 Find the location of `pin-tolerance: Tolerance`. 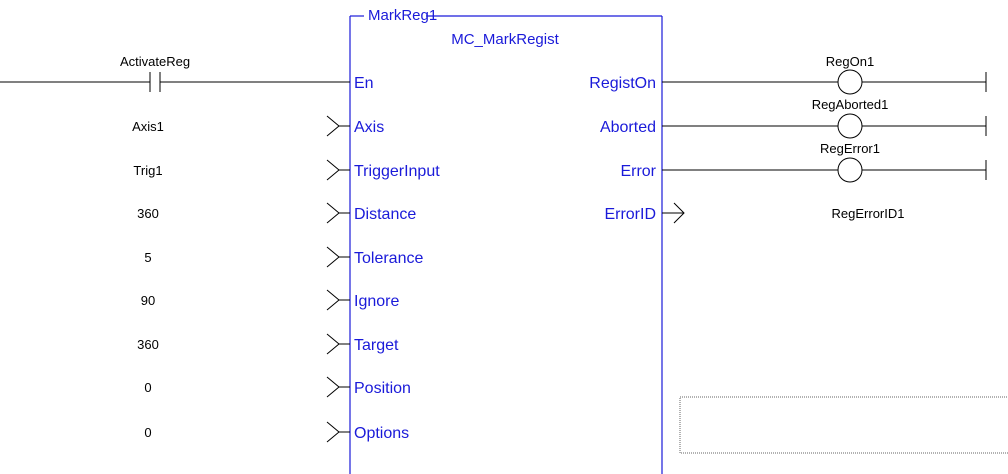

pin-tolerance: Tolerance is located at coordinates (388, 258).